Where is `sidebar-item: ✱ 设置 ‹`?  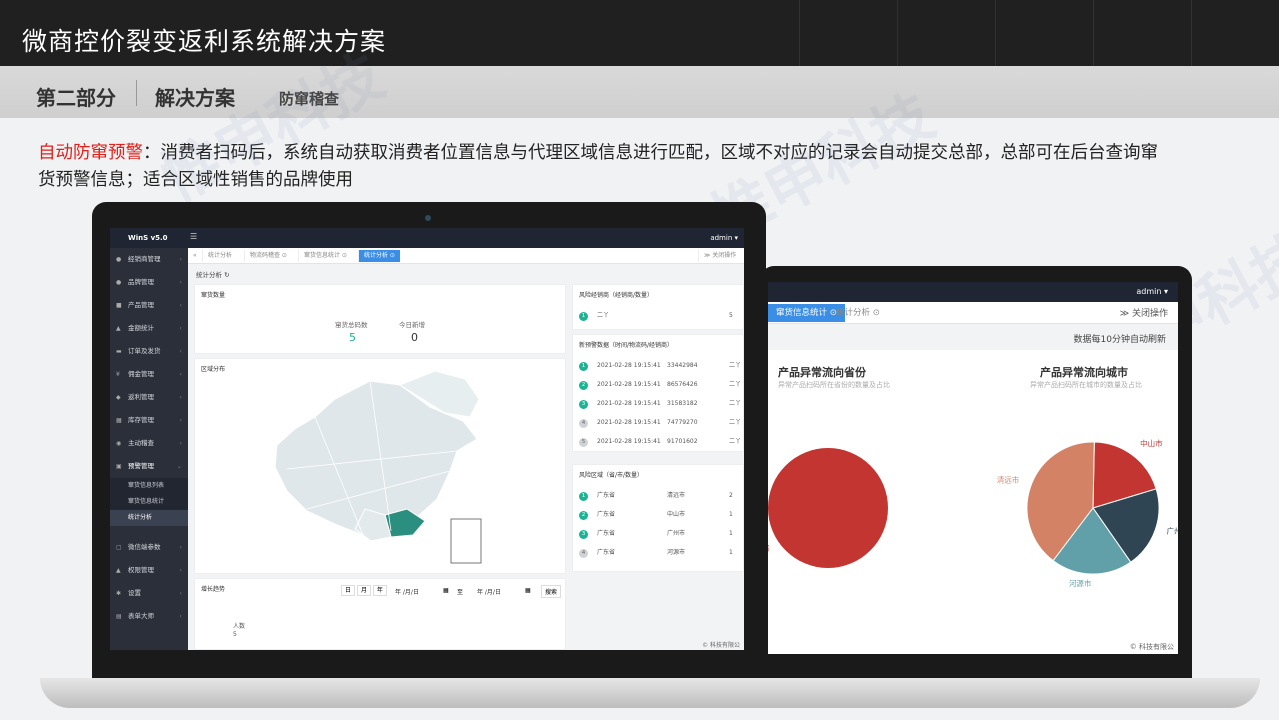
sidebar-item: ✱ 设置 ‹ is located at coordinates (149, 593).